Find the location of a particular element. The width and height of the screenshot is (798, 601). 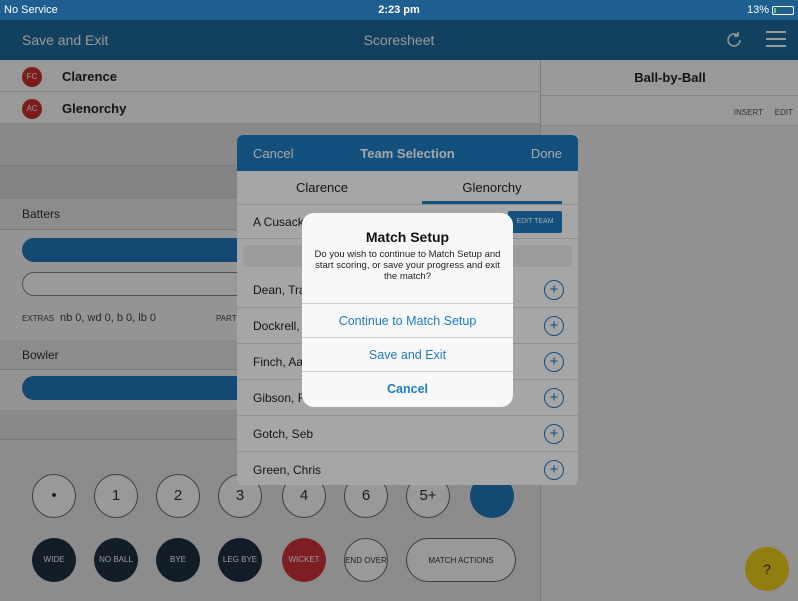

clock: 2:23 pm is located at coordinates (399, 10).